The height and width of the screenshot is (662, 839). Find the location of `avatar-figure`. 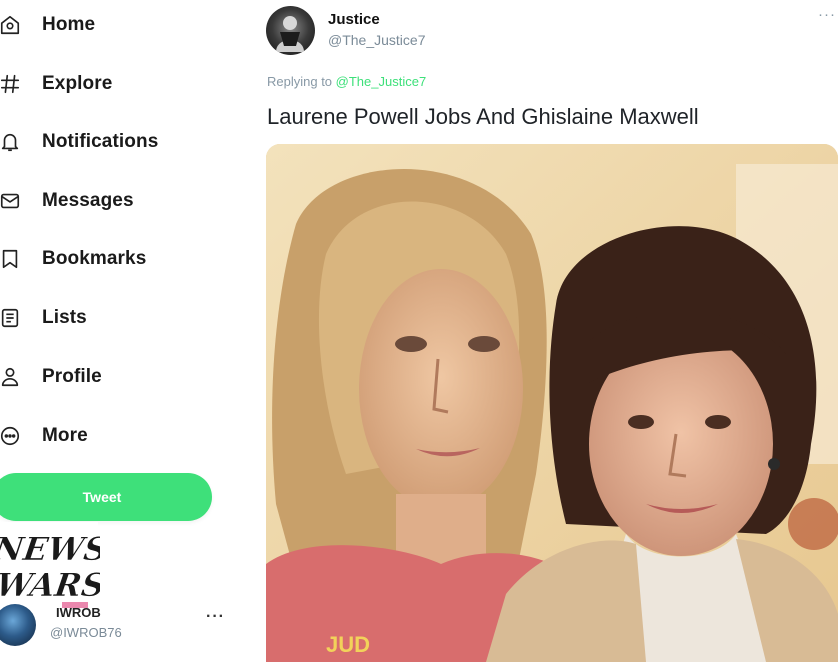

avatar-figure is located at coordinates (290, 34).